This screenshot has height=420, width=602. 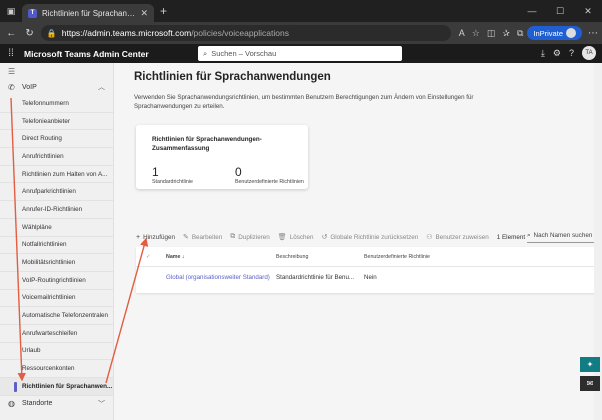 What do you see at coordinates (590, 364) in the screenshot?
I see `help-chat-icon: ✦` at bounding box center [590, 364].